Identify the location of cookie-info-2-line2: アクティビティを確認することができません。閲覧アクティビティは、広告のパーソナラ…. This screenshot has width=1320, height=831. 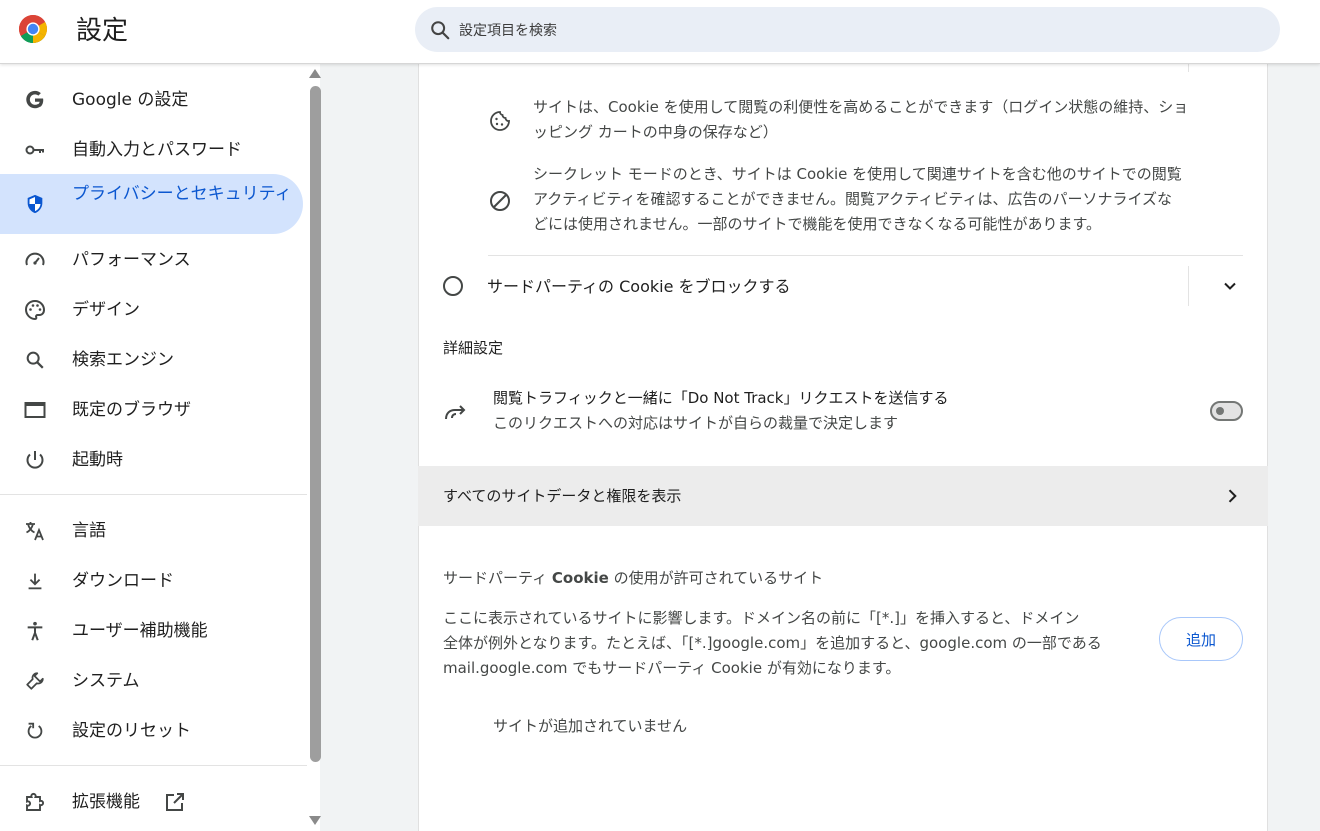
(853, 199).